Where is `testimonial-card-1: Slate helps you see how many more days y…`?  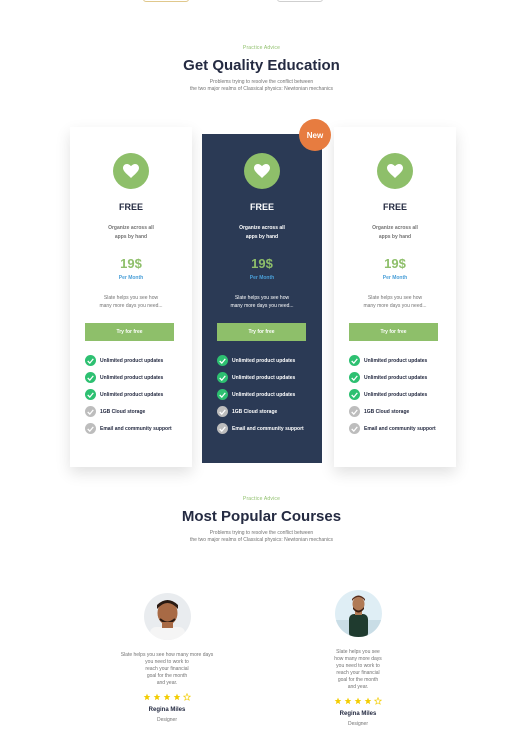
testimonial-card-1: Slate helps you see how many more days y… is located at coordinates (167, 658).